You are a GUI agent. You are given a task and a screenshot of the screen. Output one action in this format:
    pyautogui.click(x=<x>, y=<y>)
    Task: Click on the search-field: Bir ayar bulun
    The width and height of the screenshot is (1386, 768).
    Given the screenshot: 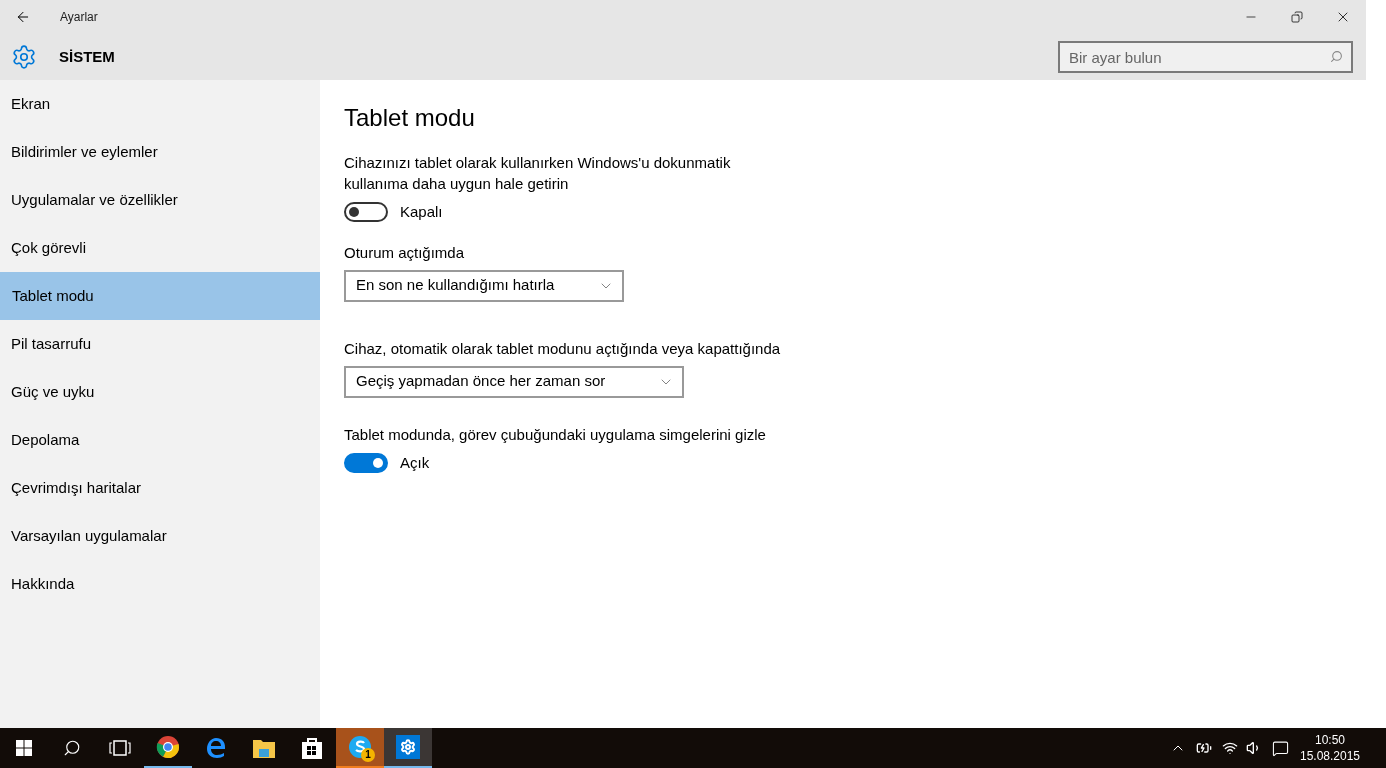 What is the action you would take?
    pyautogui.click(x=1205, y=57)
    